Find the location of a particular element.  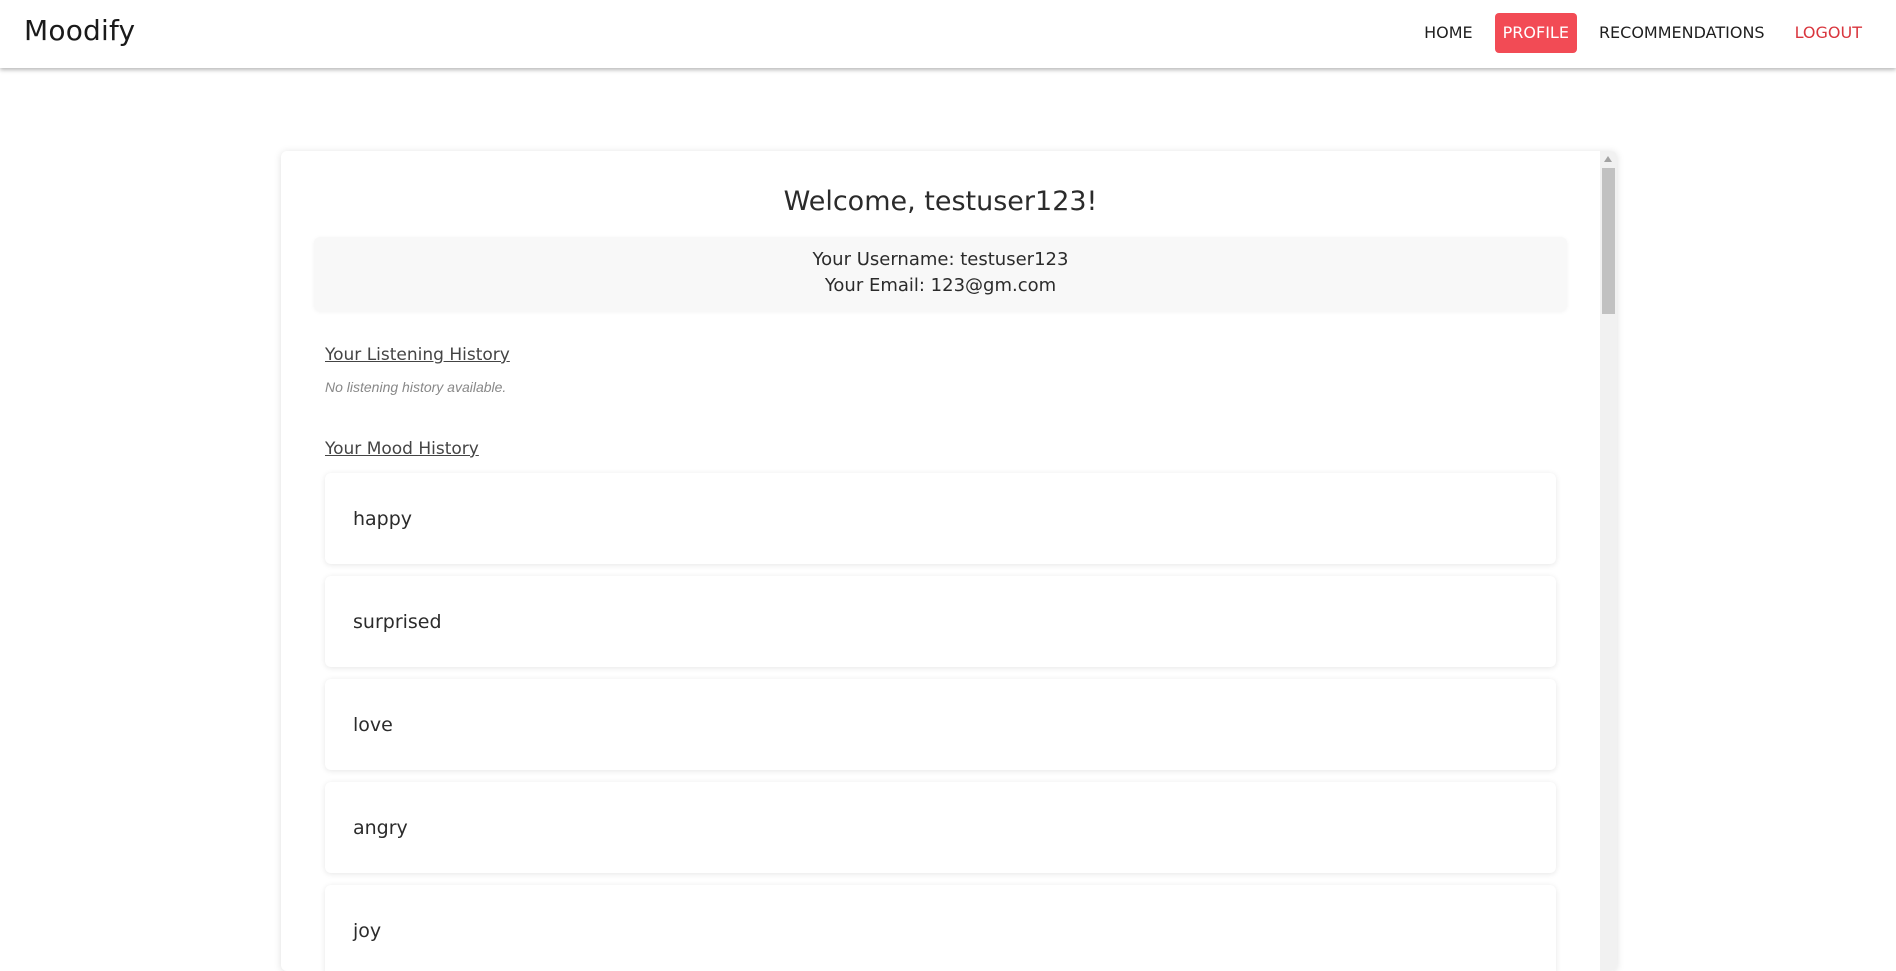

welcome-heading: Welcome, testuser123! is located at coordinates (940, 201).